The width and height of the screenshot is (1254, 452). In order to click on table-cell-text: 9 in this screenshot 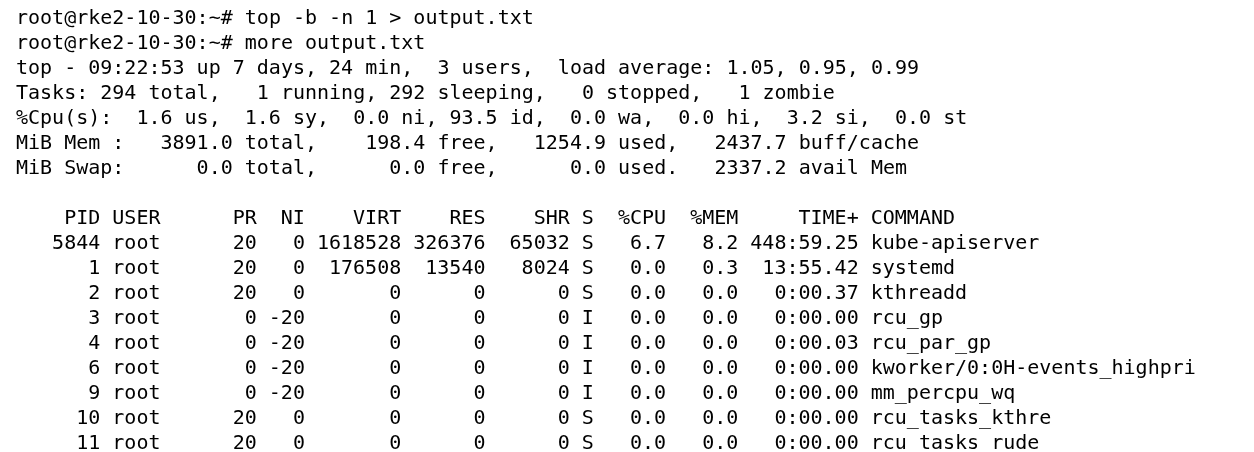, I will do `click(94, 392)`.